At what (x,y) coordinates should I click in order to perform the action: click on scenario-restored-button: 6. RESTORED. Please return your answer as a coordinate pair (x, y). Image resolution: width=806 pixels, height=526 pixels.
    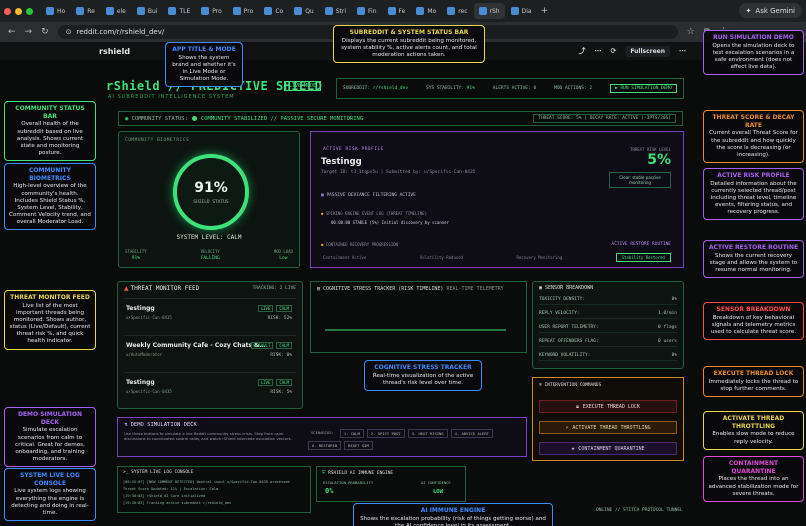
    Looking at the image, I should click on (325, 445).